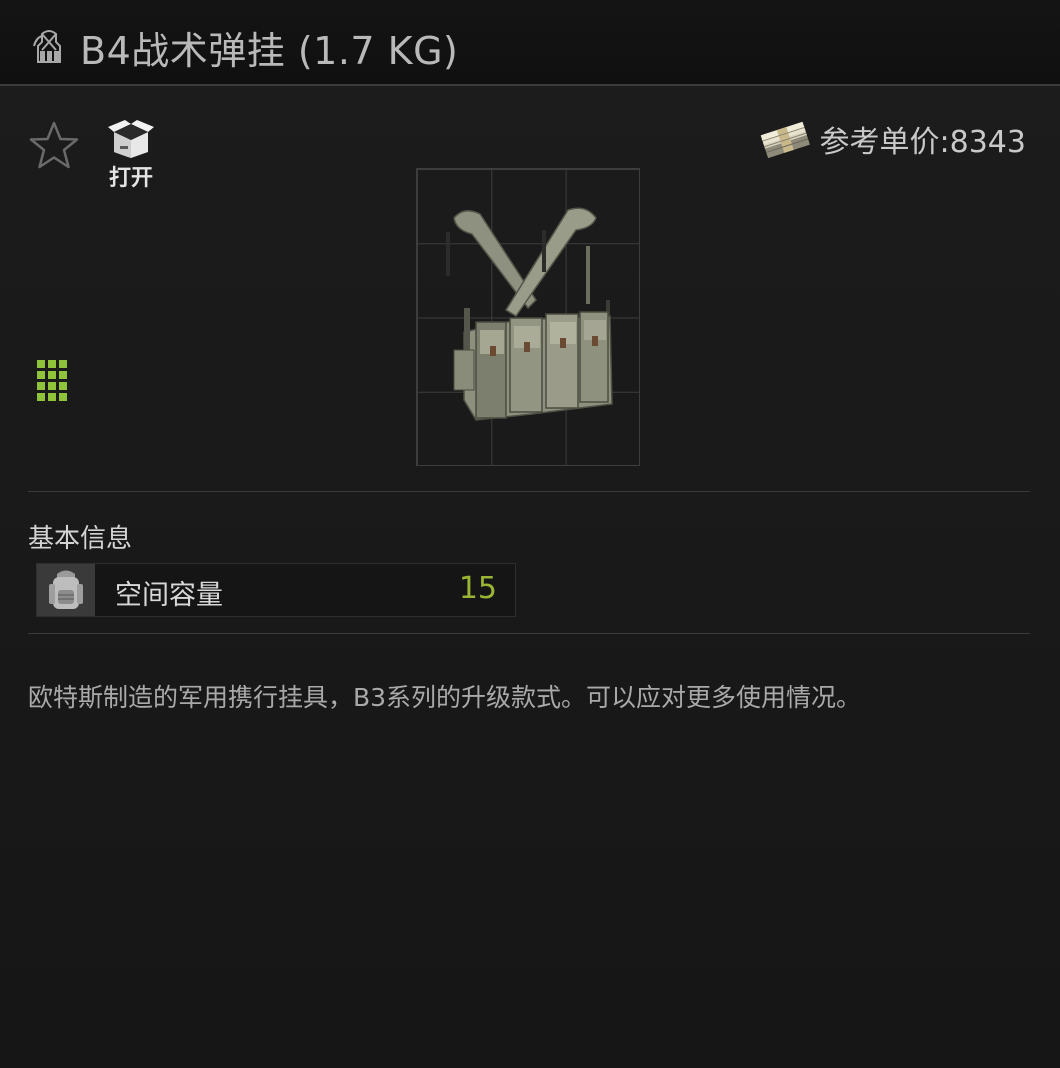 Image resolution: width=1060 pixels, height=1068 pixels. Describe the element at coordinates (529, 491) in the screenshot. I see `divider-top` at that location.